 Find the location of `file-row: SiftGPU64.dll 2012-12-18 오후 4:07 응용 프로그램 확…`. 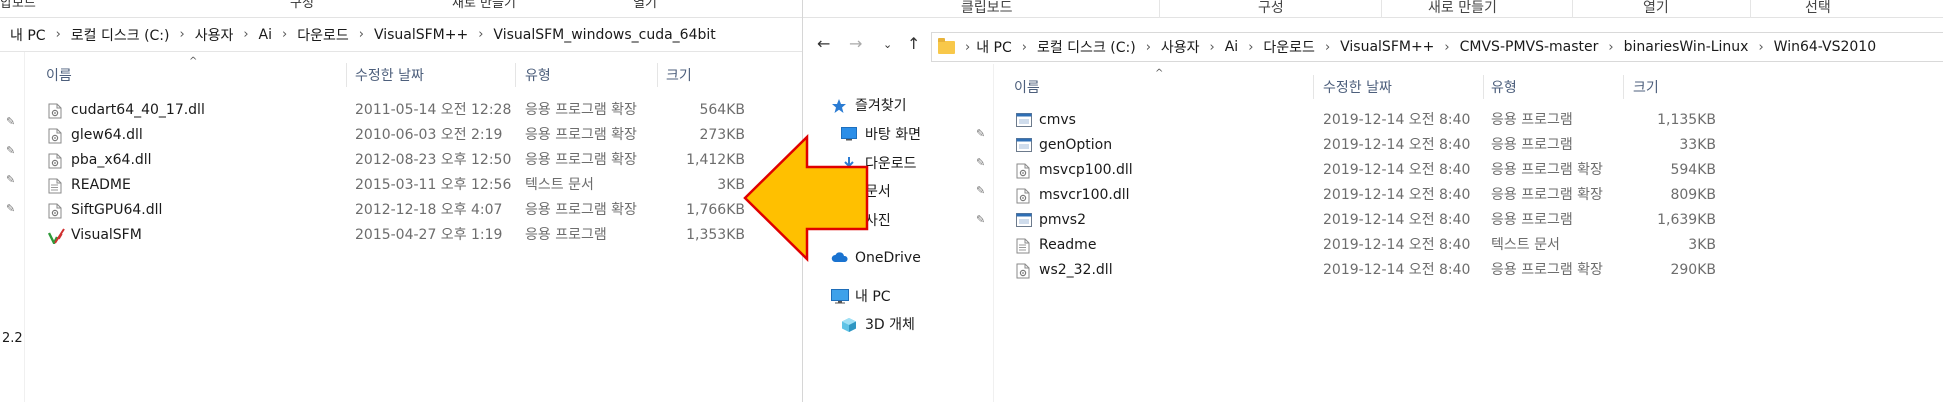

file-row: SiftGPU64.dll 2012-12-18 오후 4:07 응용 프로그램 확… is located at coordinates (380, 210).